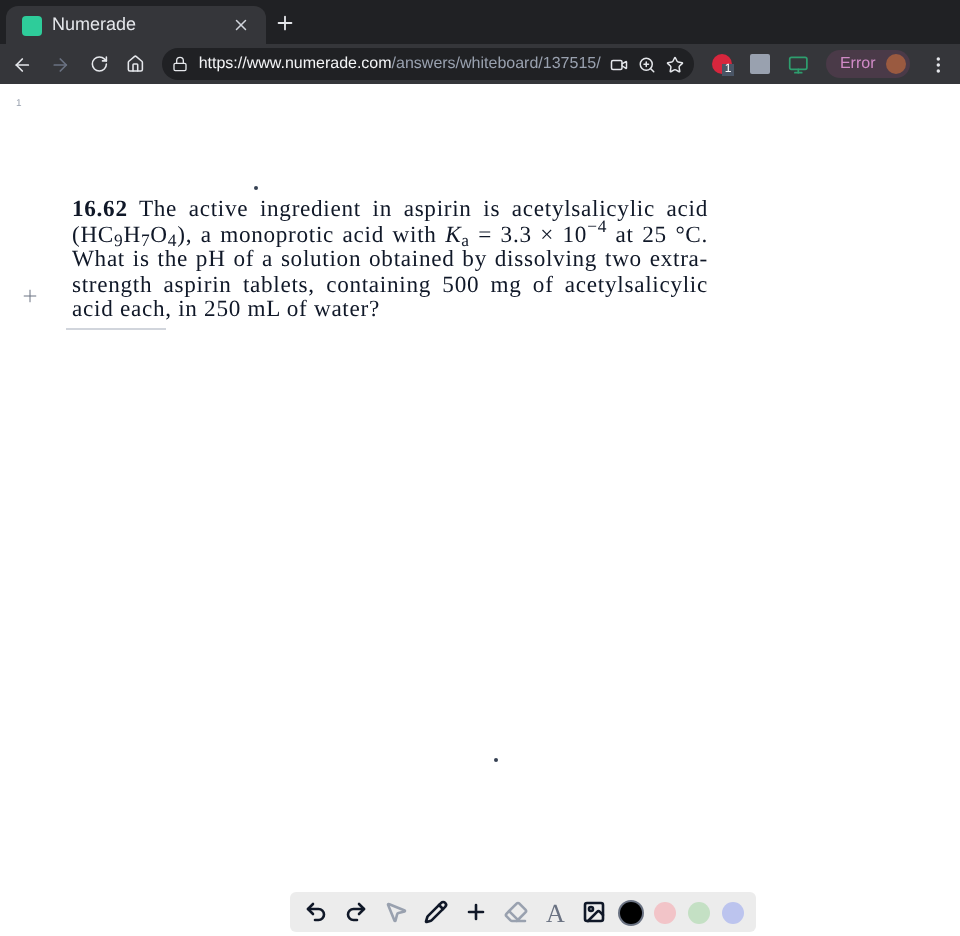  What do you see at coordinates (594, 912) in the screenshot?
I see `image-tool` at bounding box center [594, 912].